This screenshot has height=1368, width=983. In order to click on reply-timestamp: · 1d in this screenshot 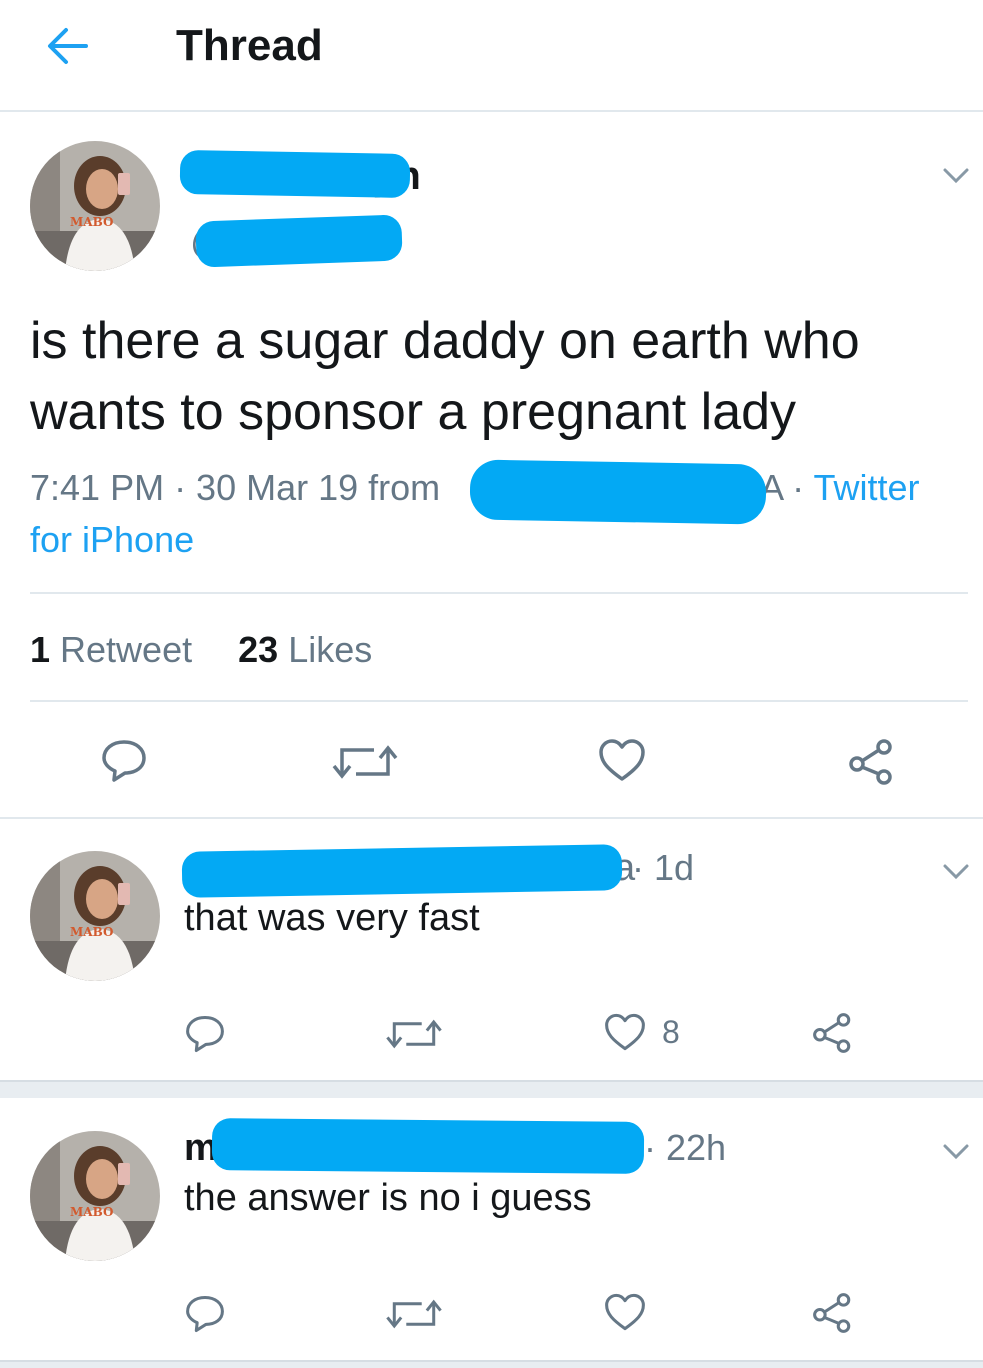, I will do `click(663, 868)`.